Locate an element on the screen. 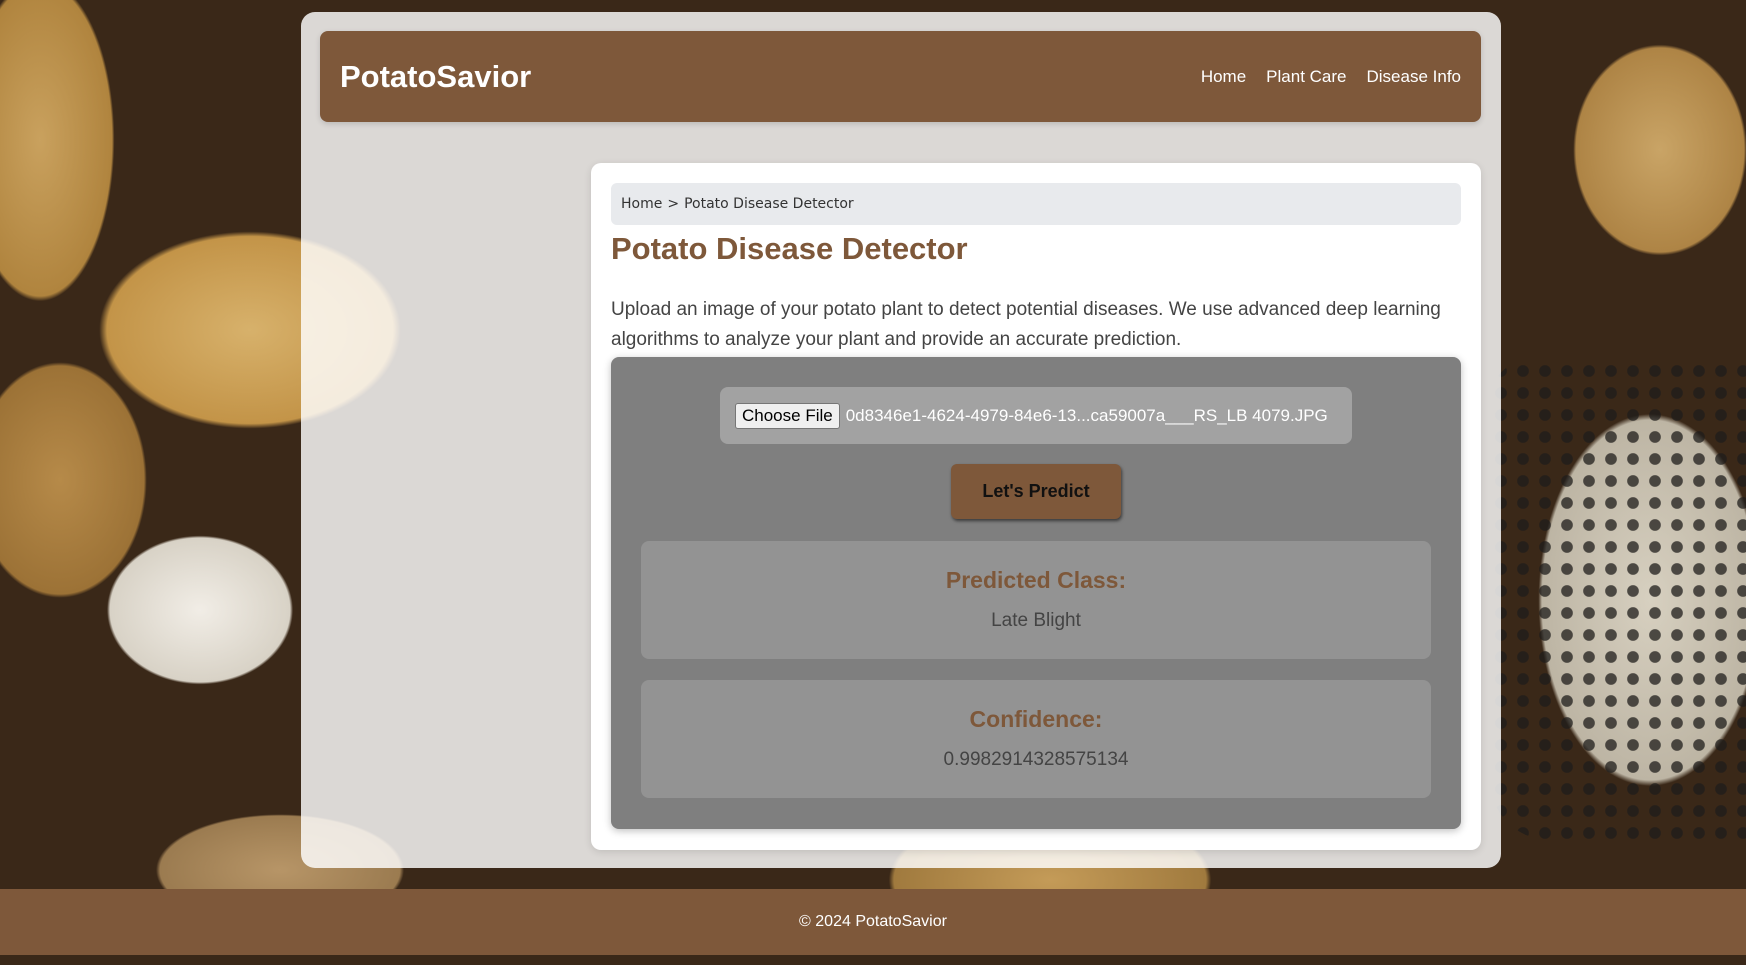  footer-copyright: © 2024 PotatoSavior is located at coordinates (873, 921).